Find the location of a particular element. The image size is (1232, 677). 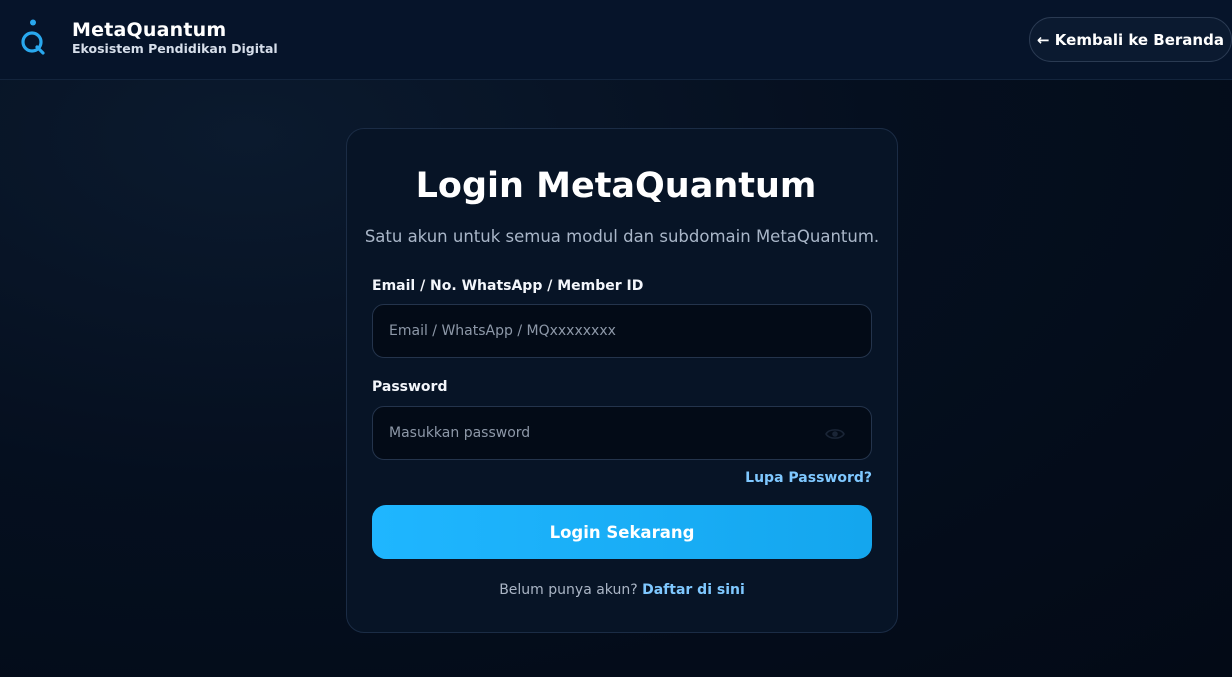

login-submit-button: Login Sekarang is located at coordinates (622, 532).